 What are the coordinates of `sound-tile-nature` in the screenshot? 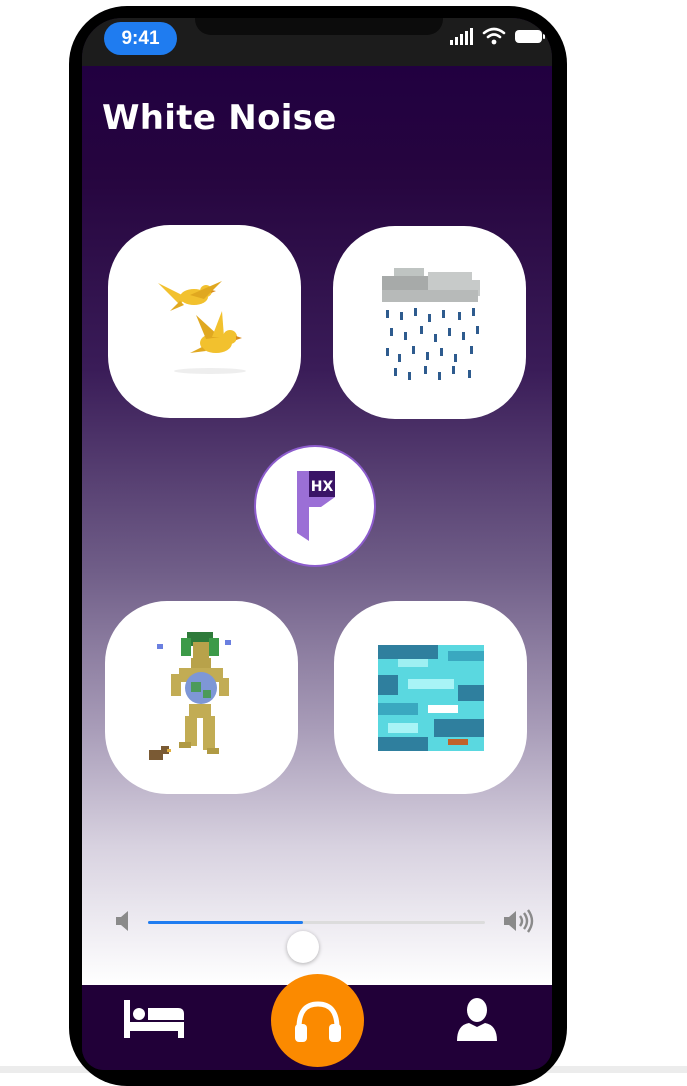 It's located at (201, 697).